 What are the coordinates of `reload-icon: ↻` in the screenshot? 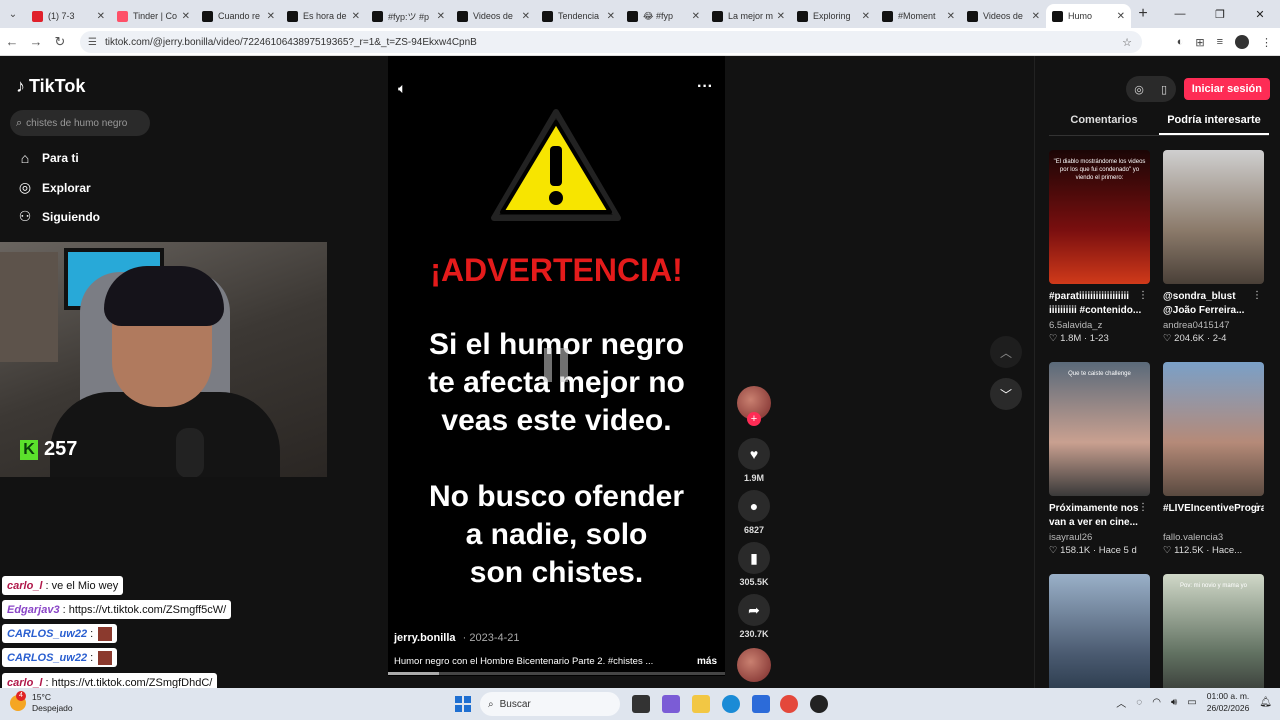 It's located at (60, 42).